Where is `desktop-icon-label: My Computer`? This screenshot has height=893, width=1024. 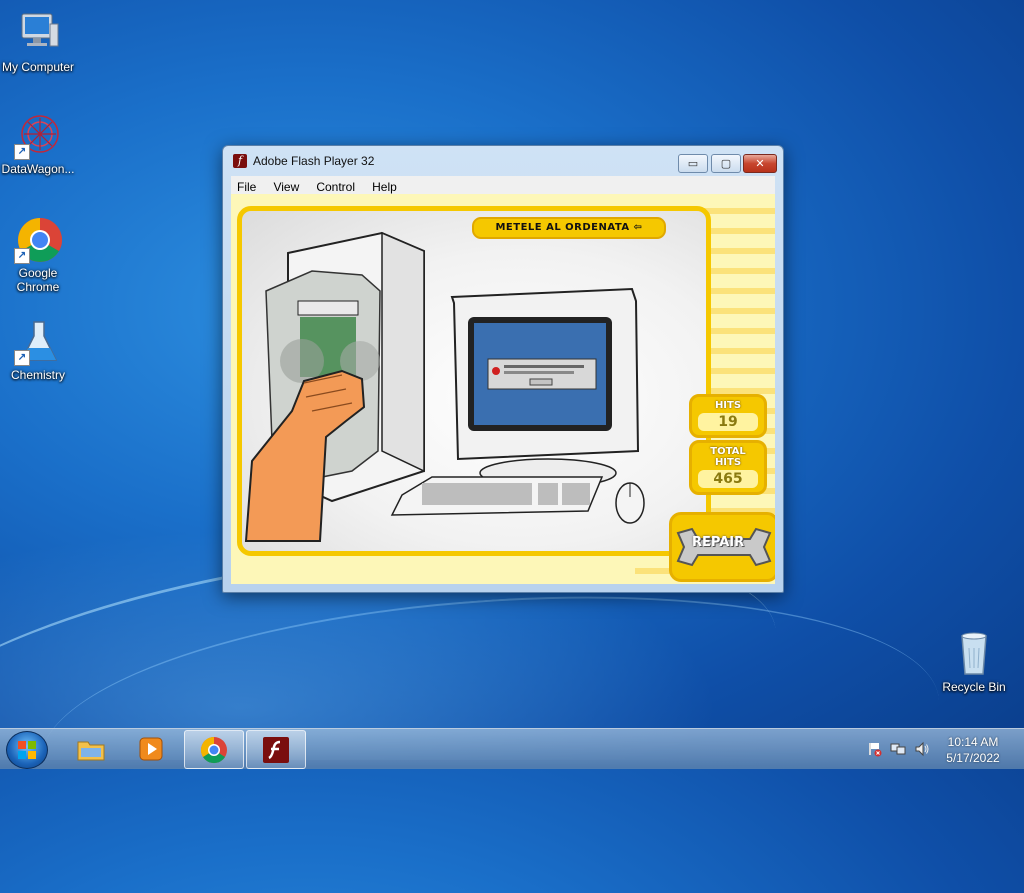 desktop-icon-label: My Computer is located at coordinates (38, 67).